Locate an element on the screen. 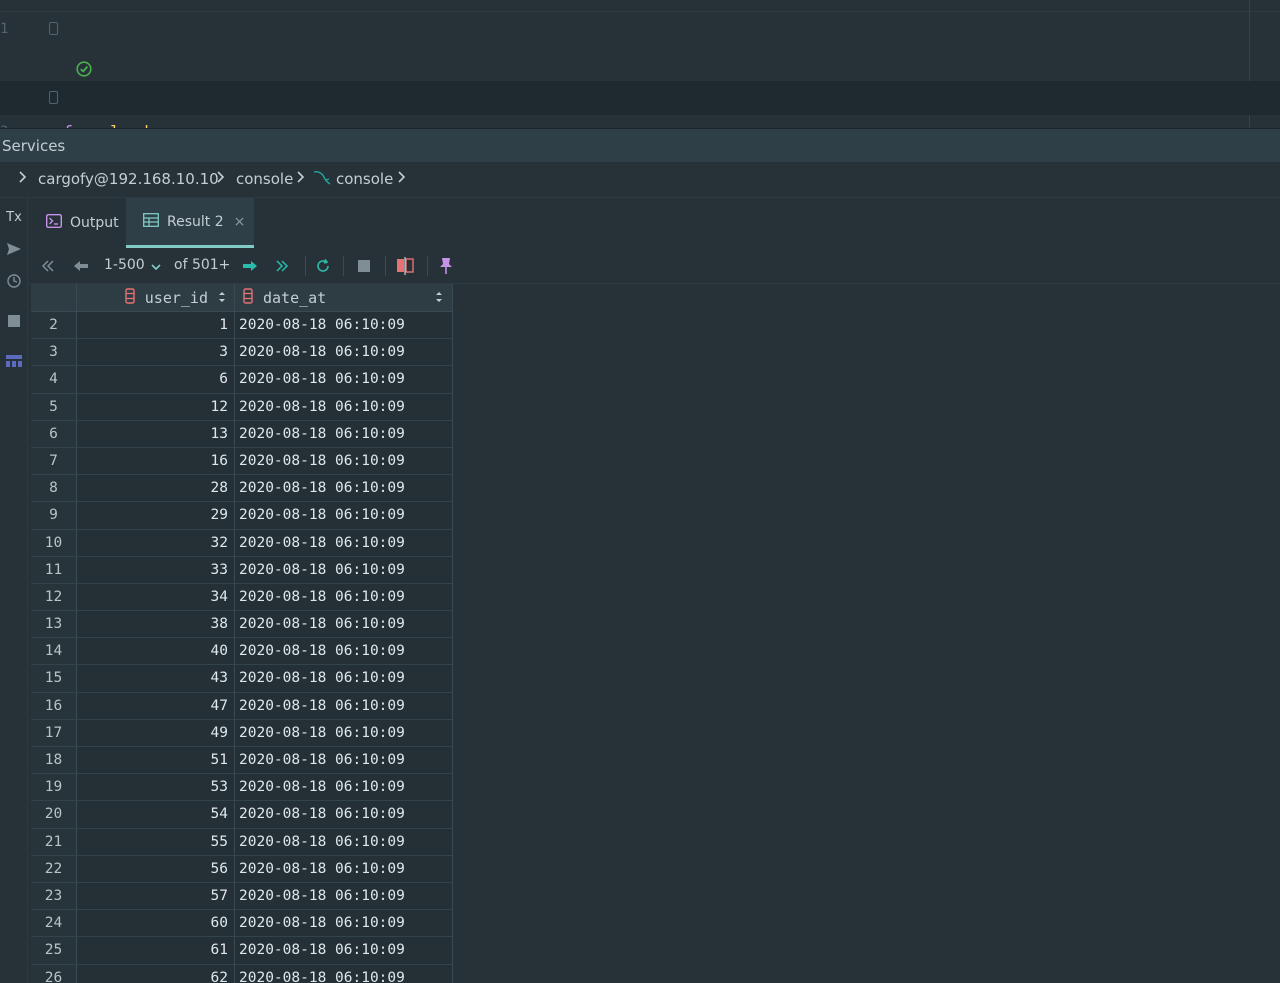  table-row: 7 16 2020-08-18 06:10:09 is located at coordinates (241, 461).